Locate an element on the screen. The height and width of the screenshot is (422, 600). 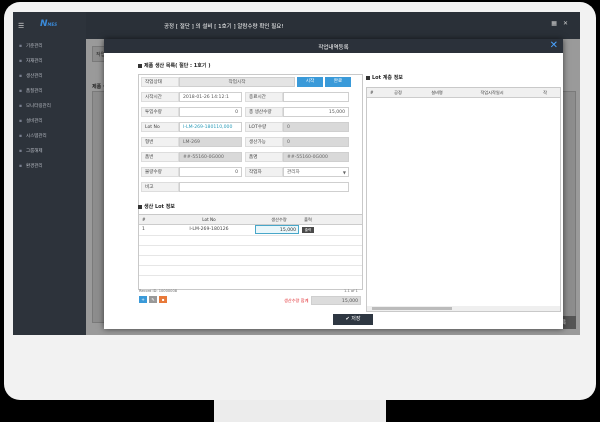
item2-field: ##-55160-0G000 is located at coordinates (316, 157).